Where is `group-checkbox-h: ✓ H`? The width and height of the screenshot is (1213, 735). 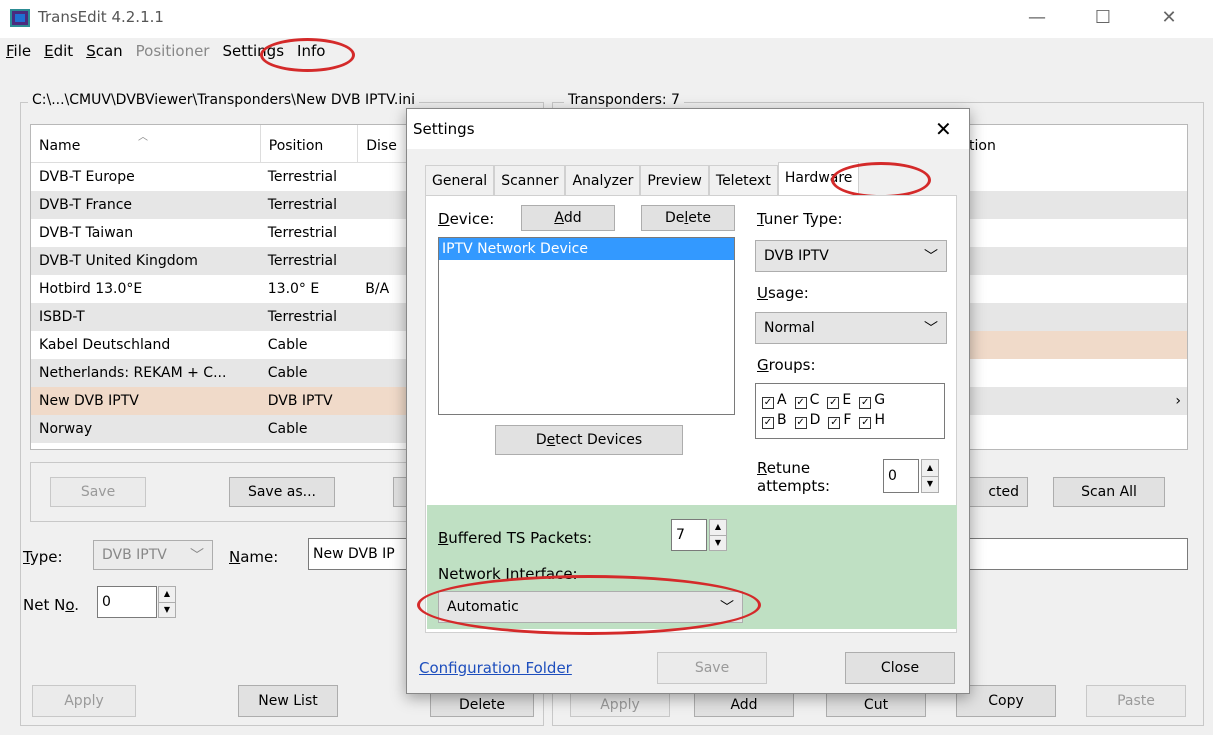 group-checkbox-h: ✓ H is located at coordinates (872, 420).